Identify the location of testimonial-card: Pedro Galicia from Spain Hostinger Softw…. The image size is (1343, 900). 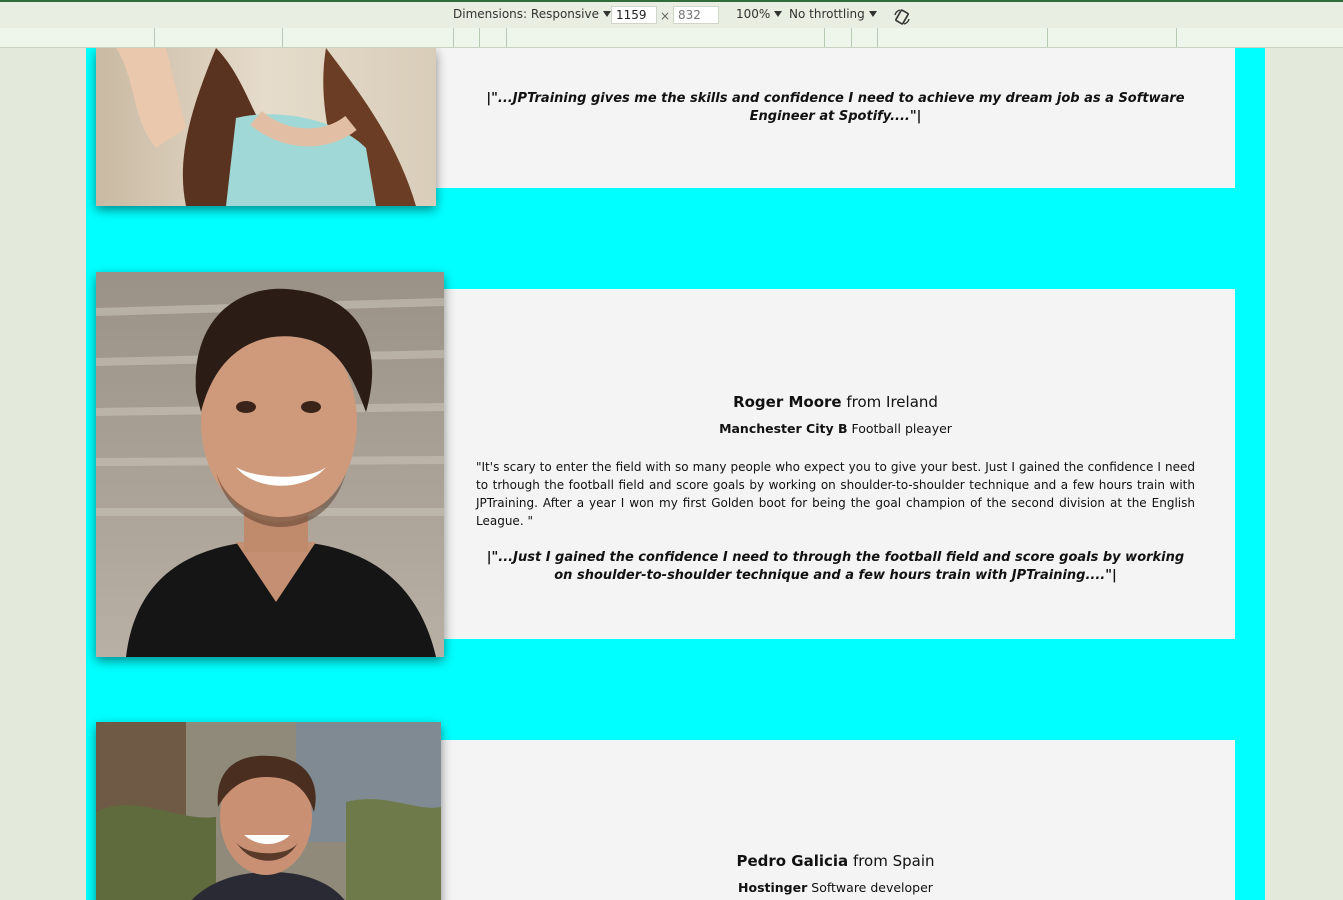
(835, 820).